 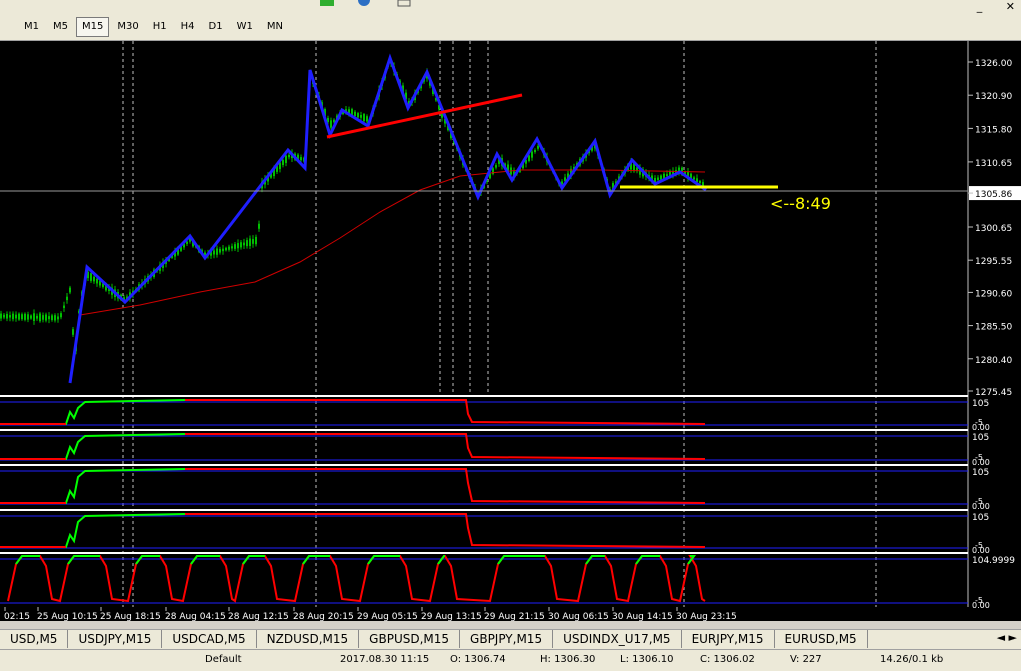 I want to click on tab-scroll: ◄ ►, so click(x=1007, y=637).